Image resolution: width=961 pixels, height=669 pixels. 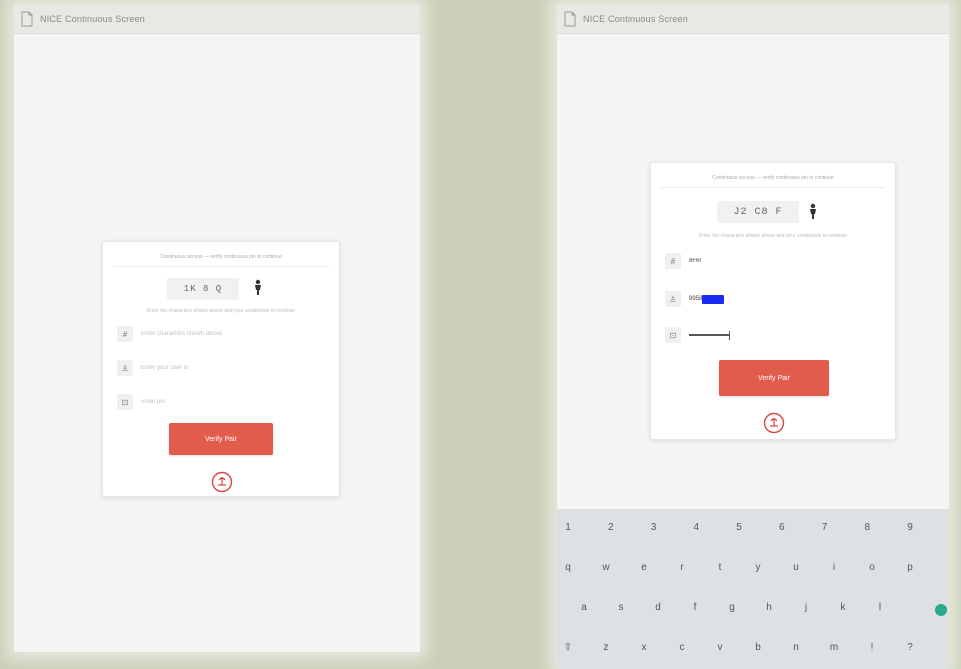 I want to click on shift-key: ⇧, so click(x=568, y=647).